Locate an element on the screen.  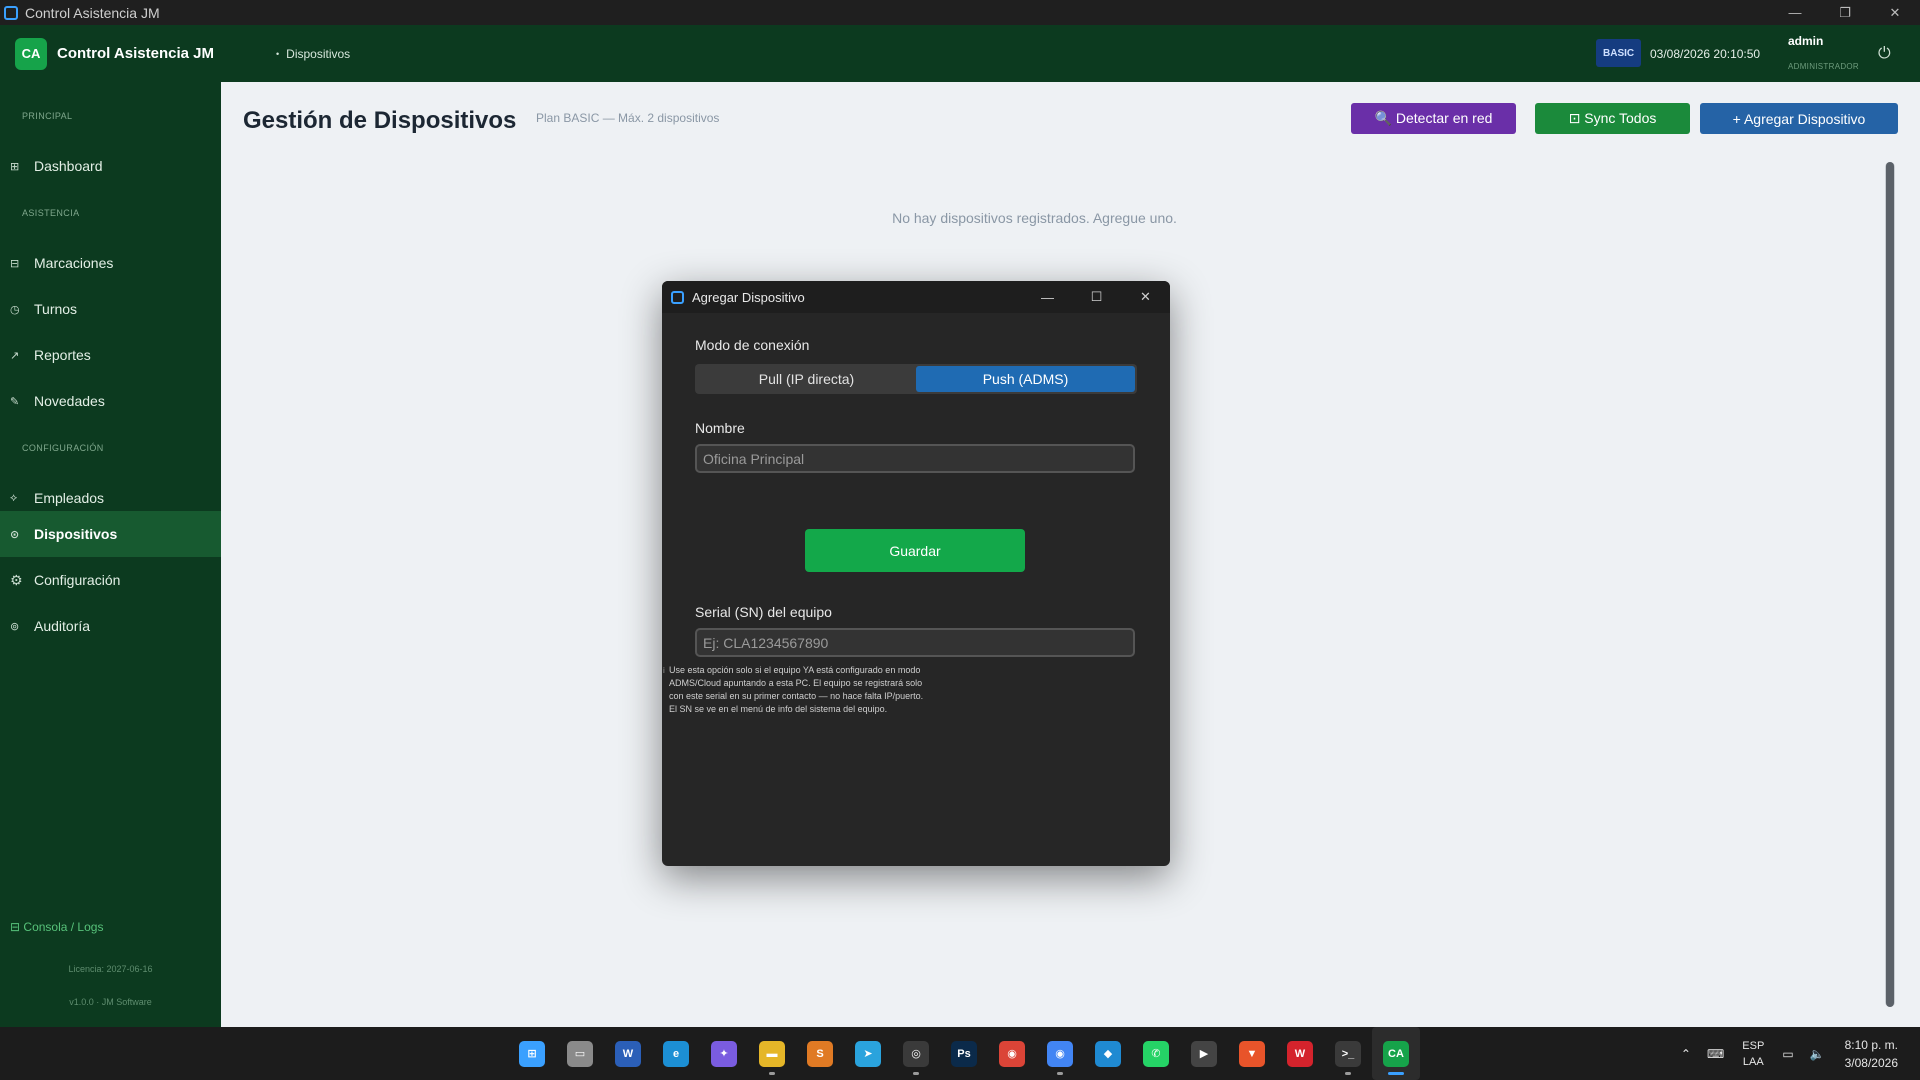
control-asistencia-icon: CA is located at coordinates (1396, 1053).